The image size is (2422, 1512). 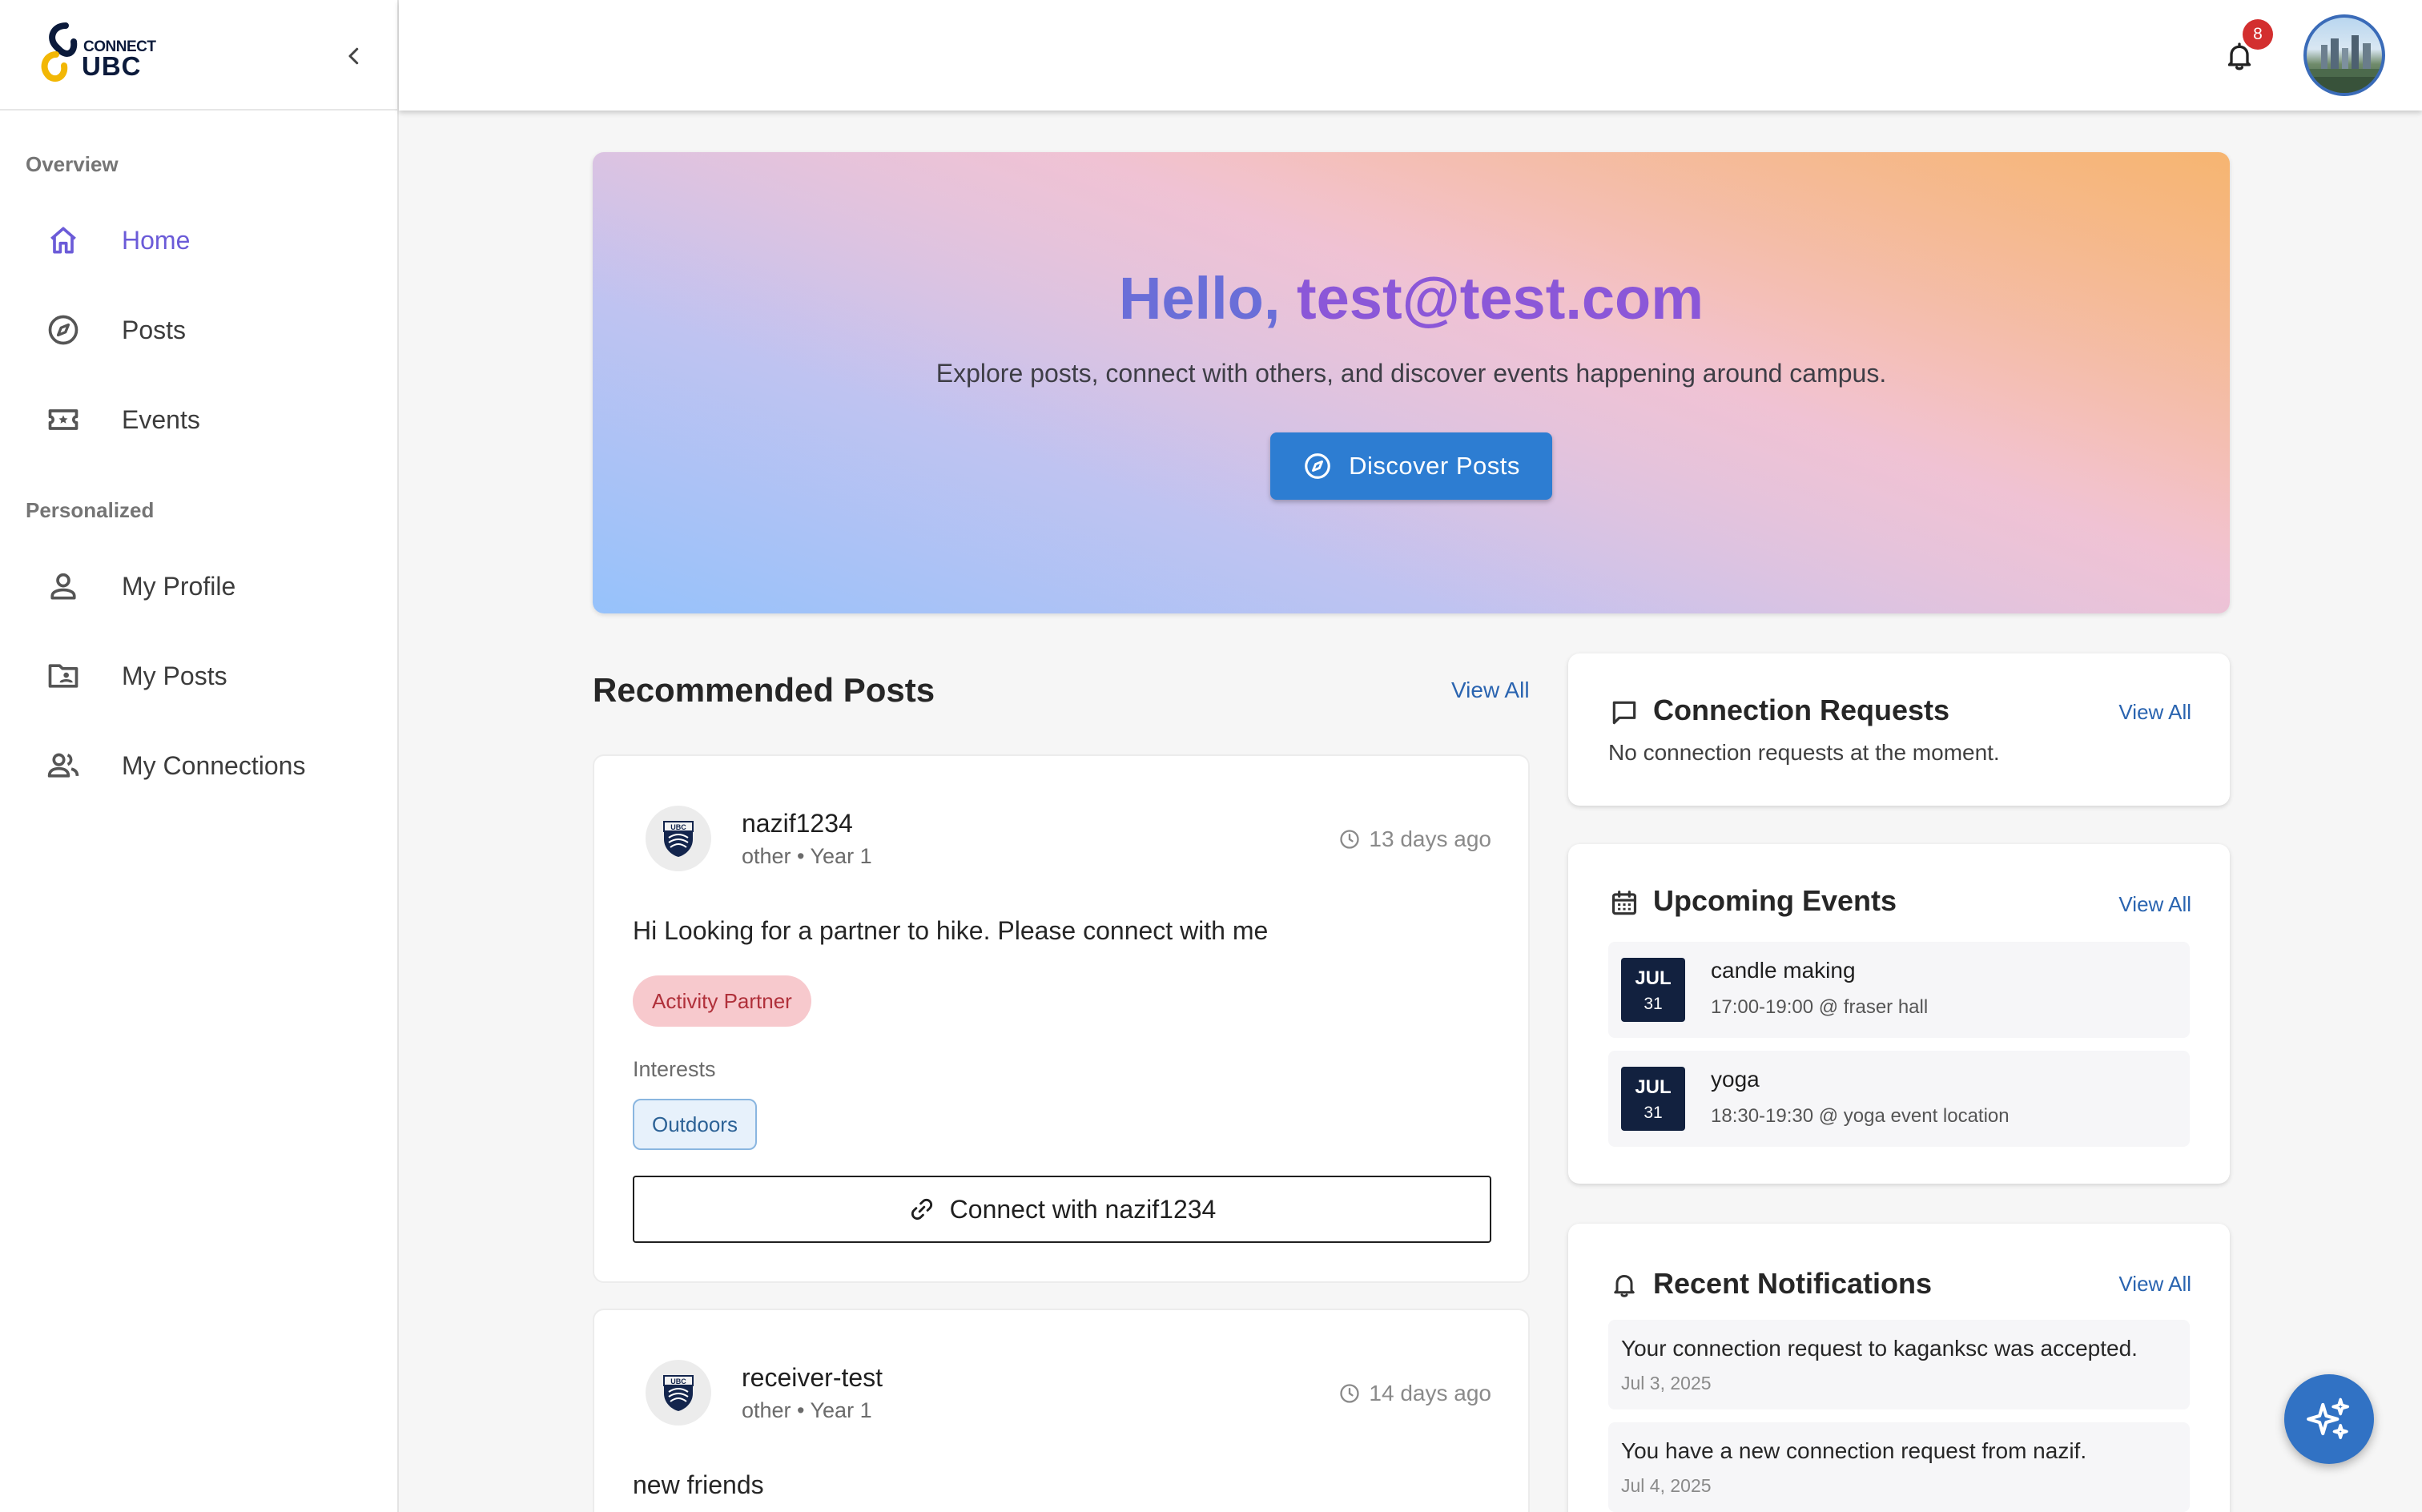 I want to click on sidebar-item-my-posts: My Posts, so click(x=199, y=675).